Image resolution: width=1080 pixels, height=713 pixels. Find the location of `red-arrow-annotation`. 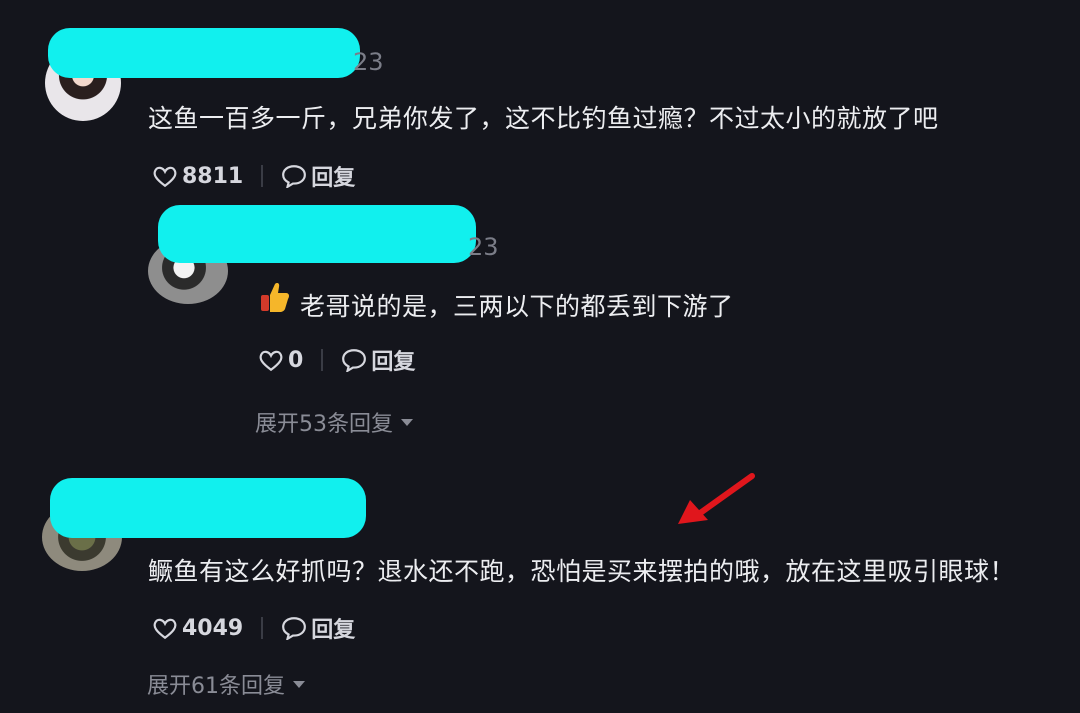

red-arrow-annotation is located at coordinates (716, 498).